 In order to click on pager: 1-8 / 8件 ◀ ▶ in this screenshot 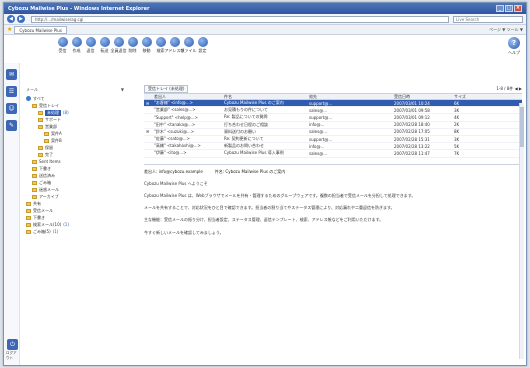, I will do `click(509, 89)`.